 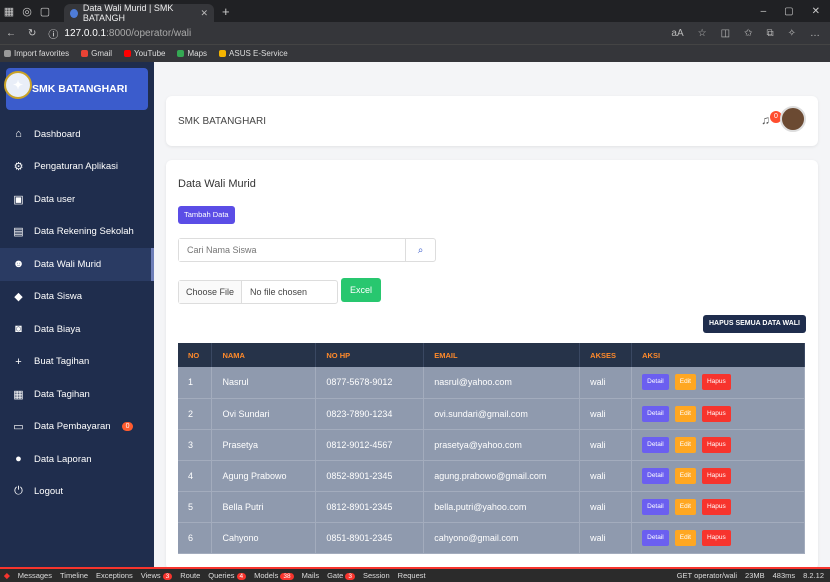 What do you see at coordinates (292, 250) in the screenshot?
I see `search-input` at bounding box center [292, 250].